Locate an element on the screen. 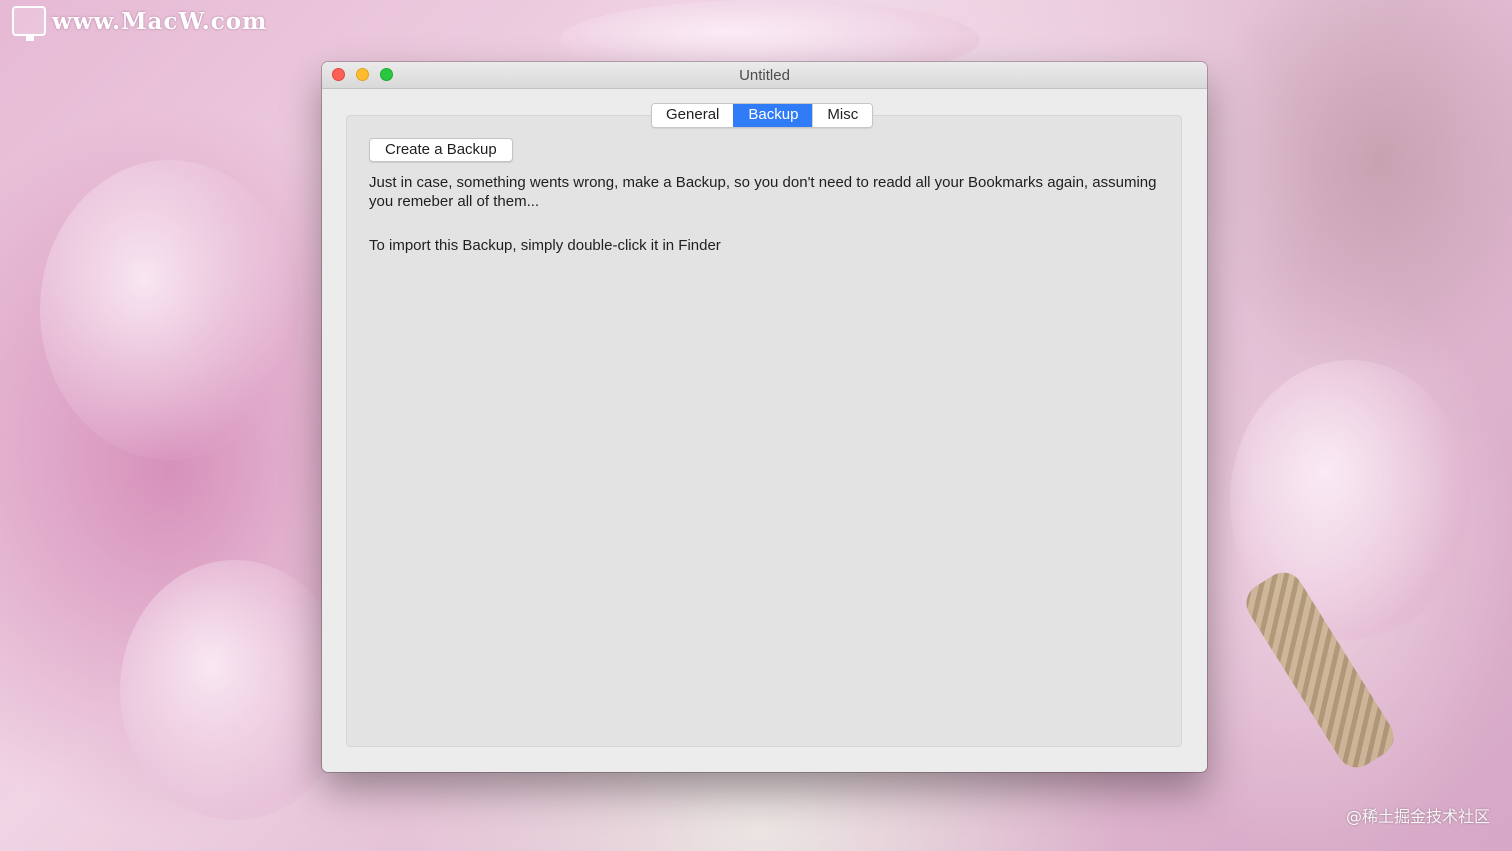 The height and width of the screenshot is (851, 1512). tab-misc: Misc is located at coordinates (842, 115).